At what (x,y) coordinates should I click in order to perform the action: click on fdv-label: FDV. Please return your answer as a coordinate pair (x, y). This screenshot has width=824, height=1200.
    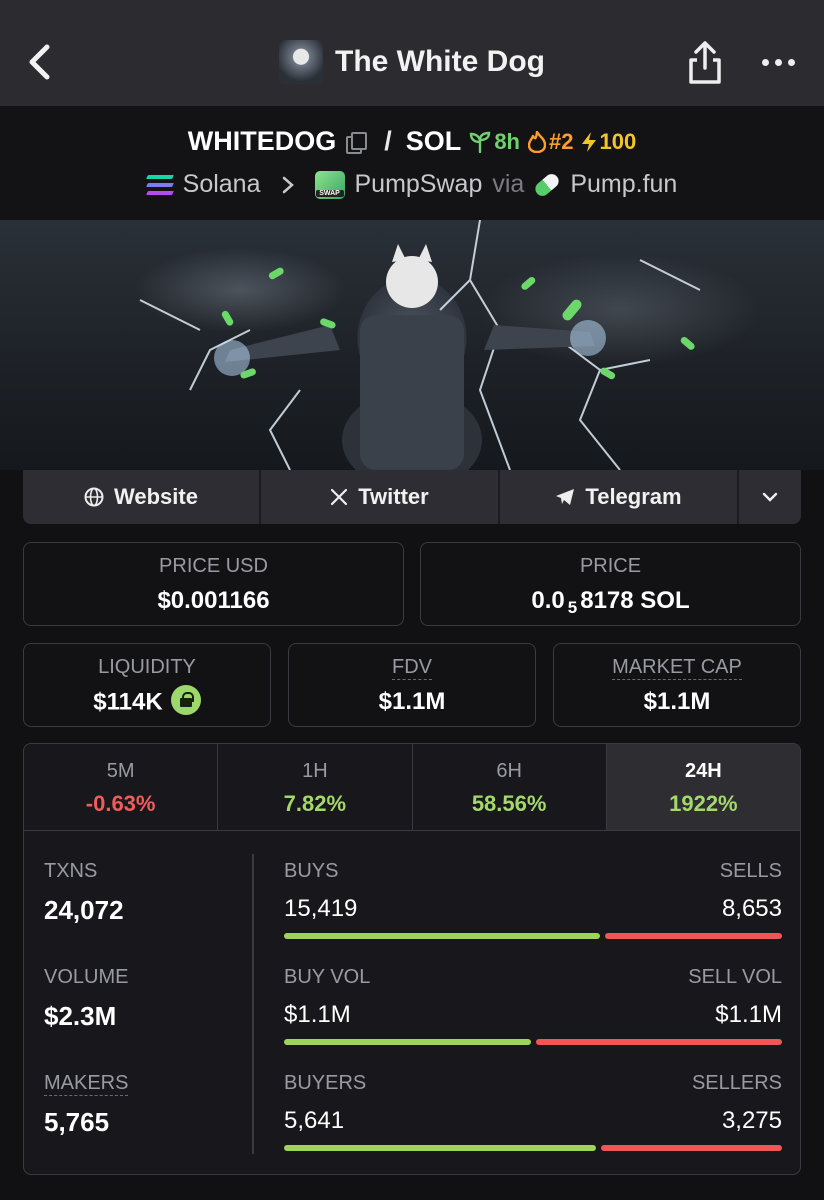
    Looking at the image, I should click on (412, 668).